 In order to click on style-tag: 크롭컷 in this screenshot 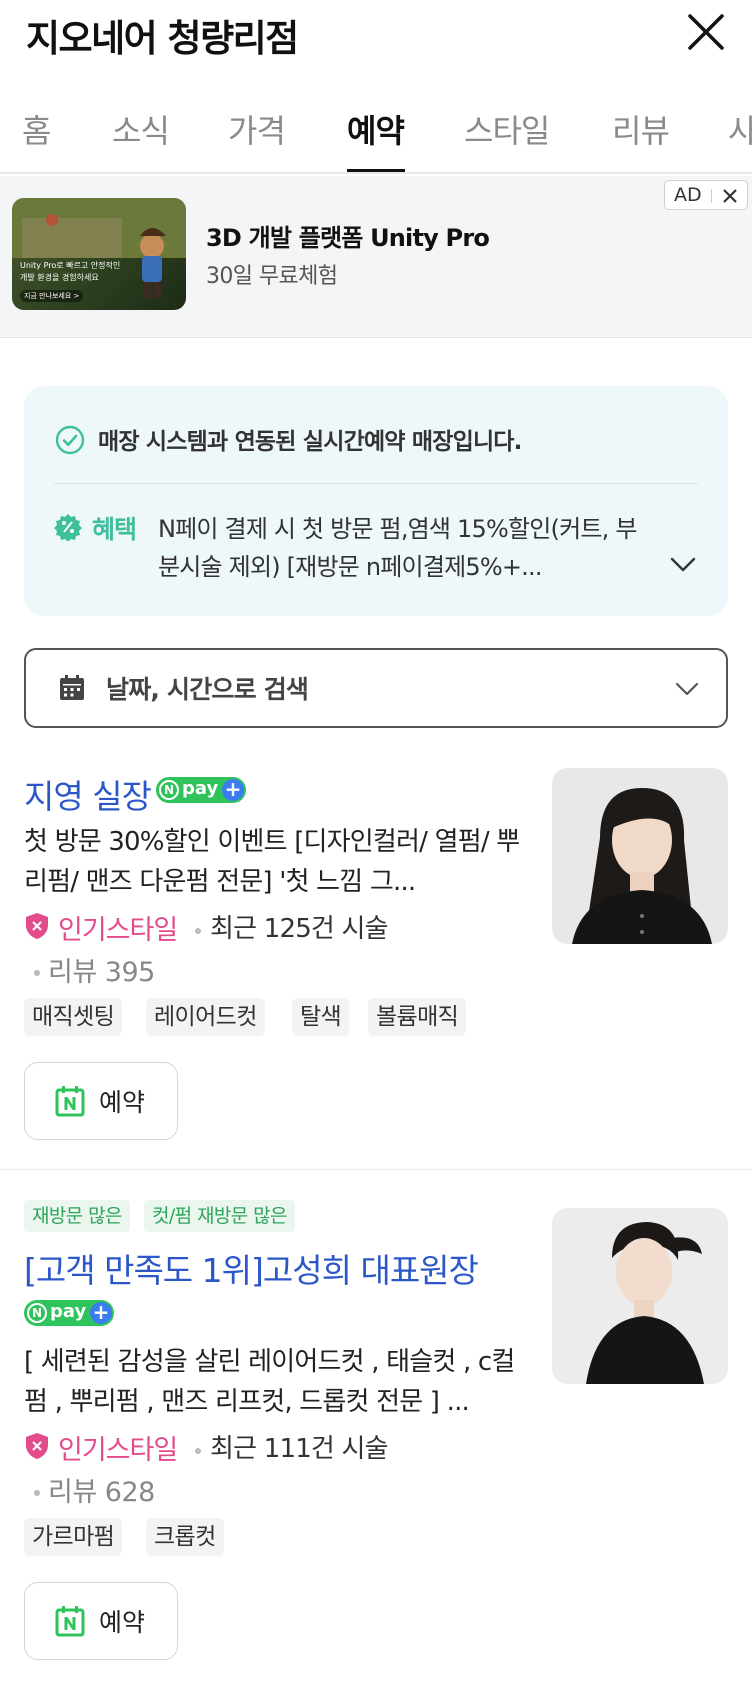, I will do `click(185, 1537)`.